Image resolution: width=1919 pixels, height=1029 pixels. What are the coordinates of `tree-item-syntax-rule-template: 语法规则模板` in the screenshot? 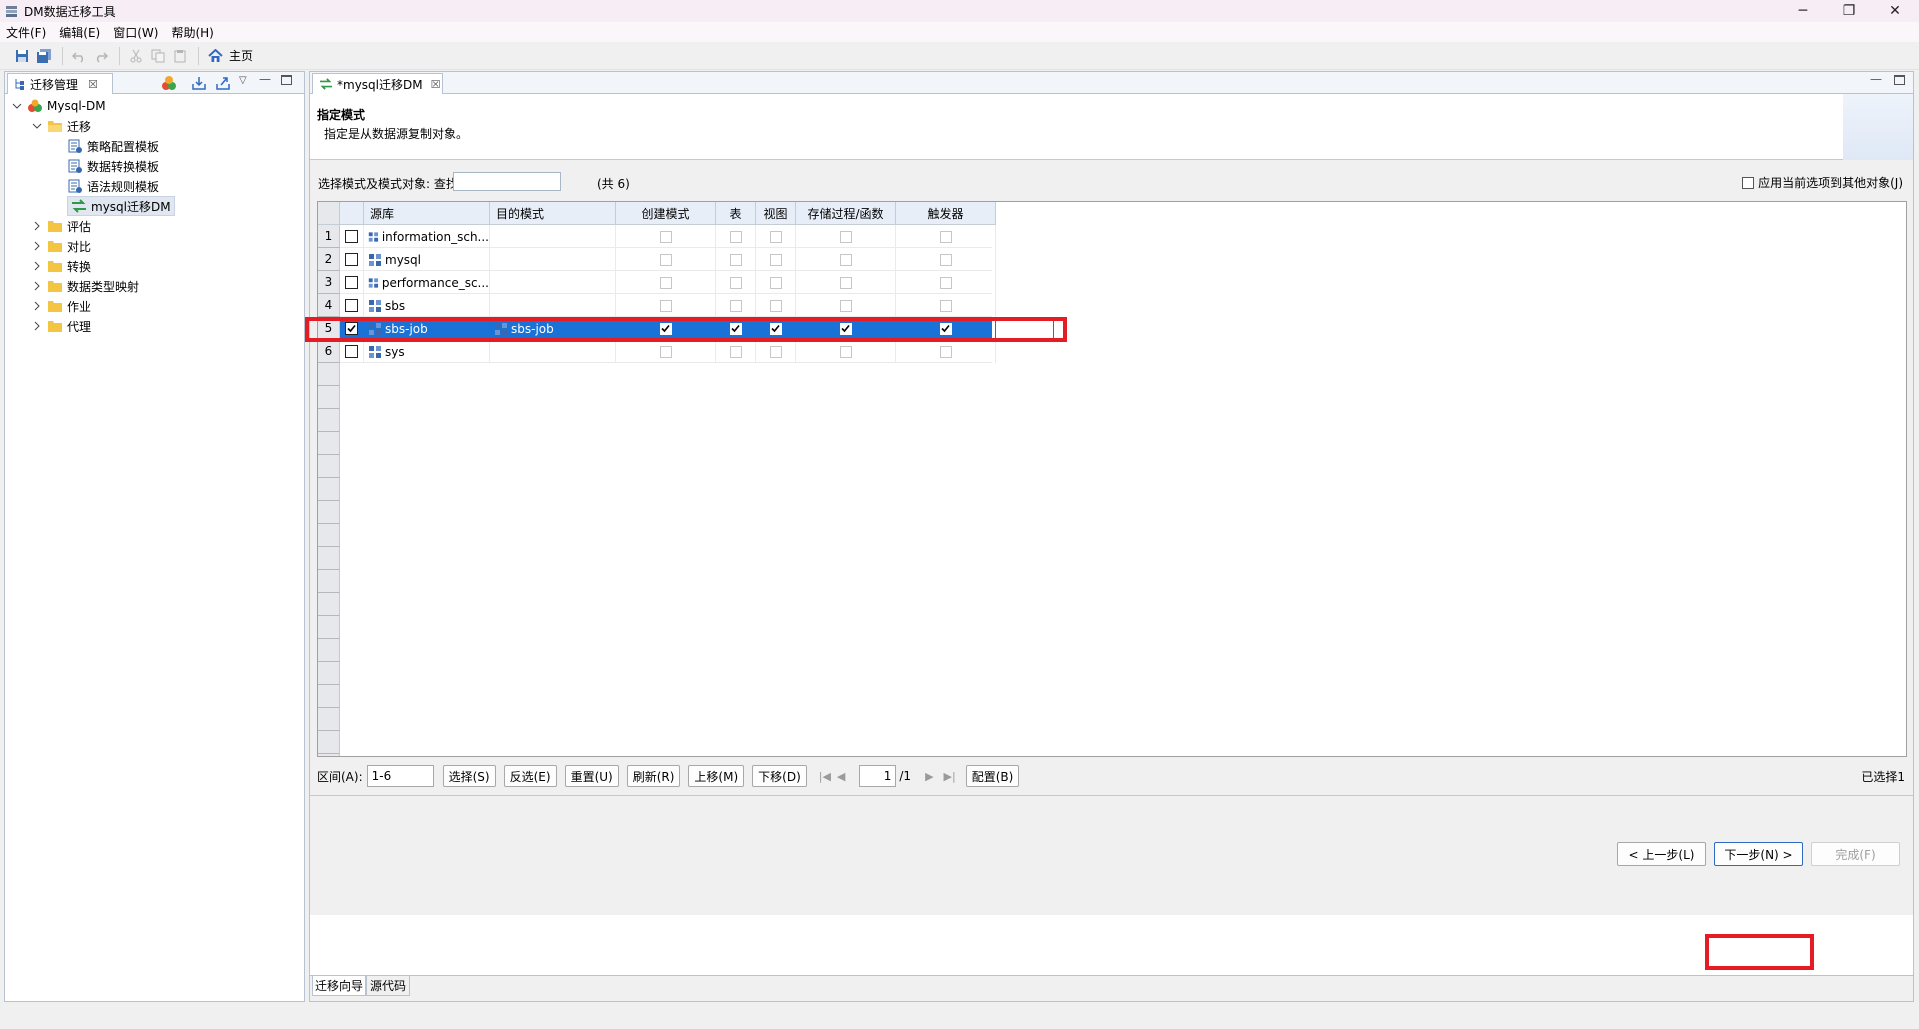 It's located at (113, 186).